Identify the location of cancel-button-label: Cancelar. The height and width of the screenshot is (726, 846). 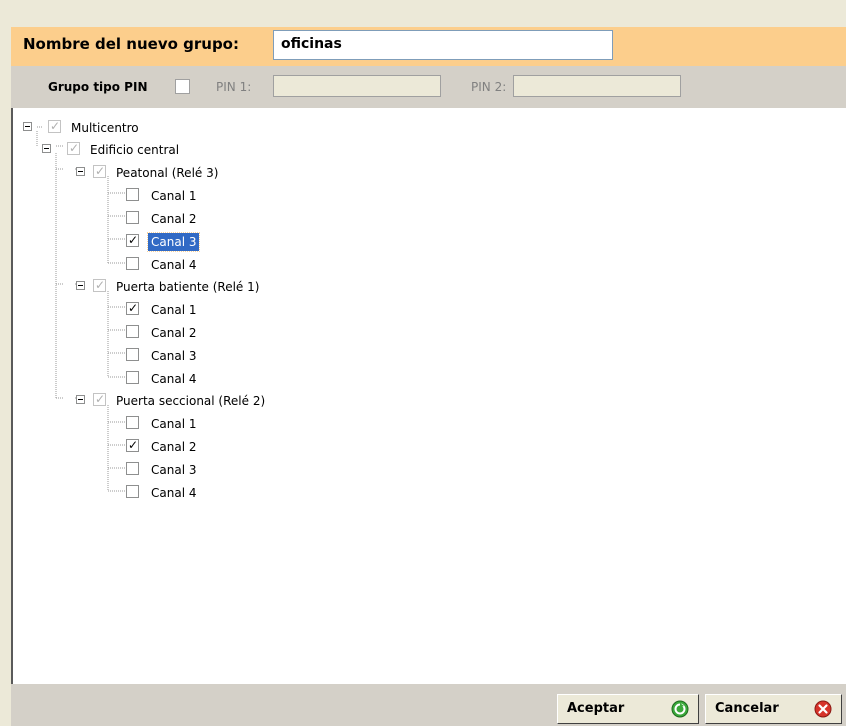
(747, 708).